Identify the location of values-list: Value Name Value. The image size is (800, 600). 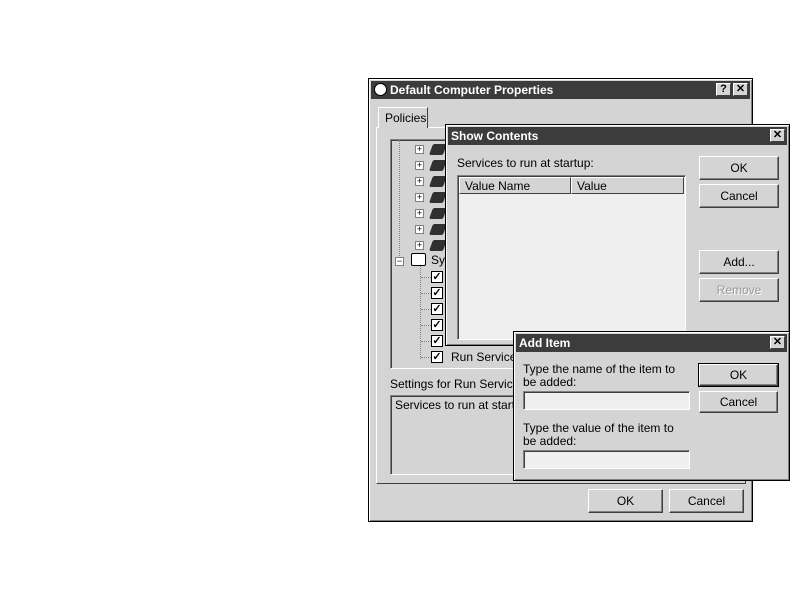
(571, 257).